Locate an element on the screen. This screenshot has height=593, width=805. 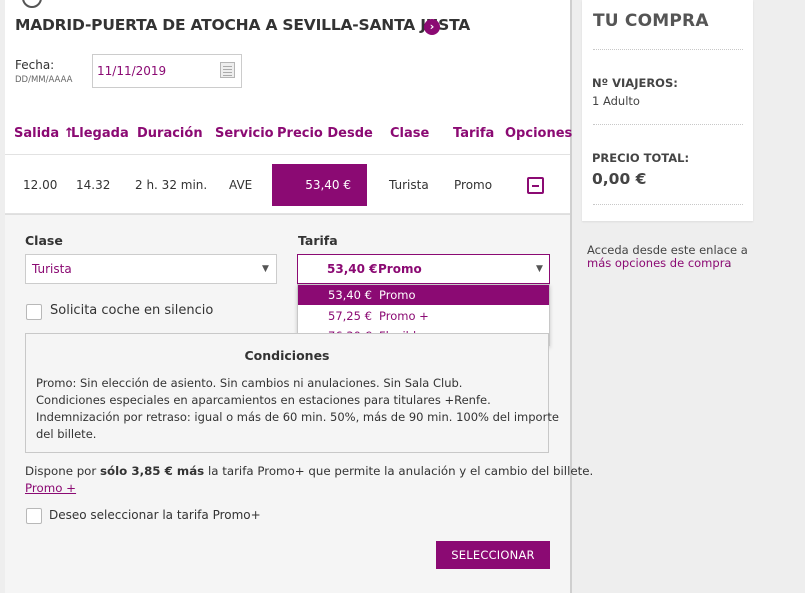
promo-plus-link: Promo + is located at coordinates (50, 488).